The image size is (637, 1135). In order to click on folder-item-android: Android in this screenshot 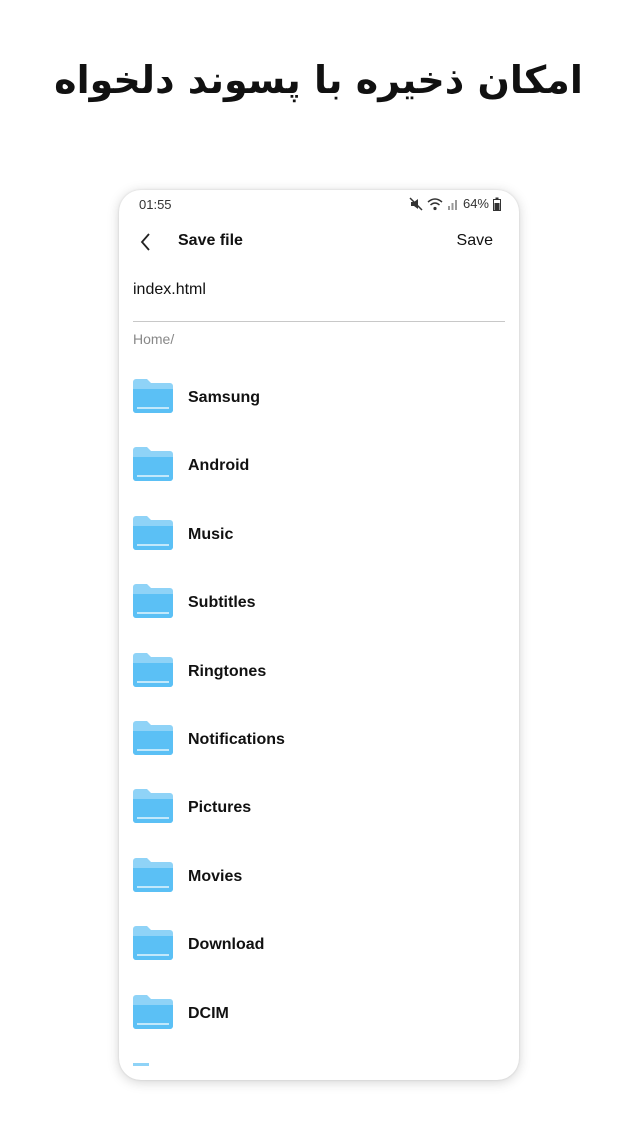, I will do `click(319, 466)`.